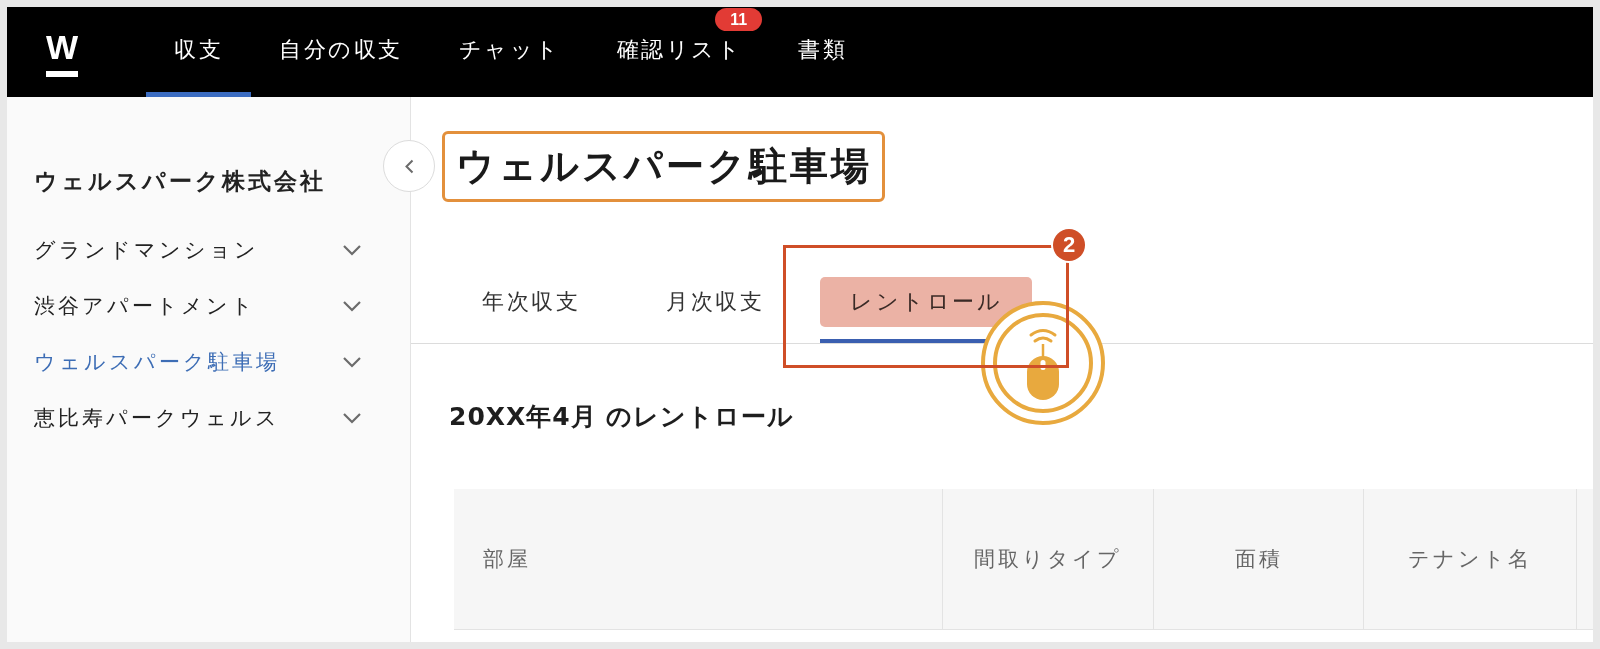  What do you see at coordinates (715, 309) in the screenshot?
I see `tab: 月次収支` at bounding box center [715, 309].